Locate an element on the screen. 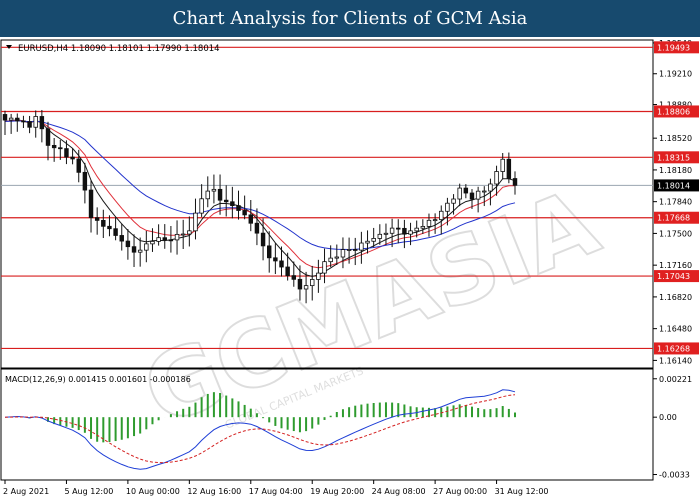  price-tick-label: 1.16480 is located at coordinates (675, 329).